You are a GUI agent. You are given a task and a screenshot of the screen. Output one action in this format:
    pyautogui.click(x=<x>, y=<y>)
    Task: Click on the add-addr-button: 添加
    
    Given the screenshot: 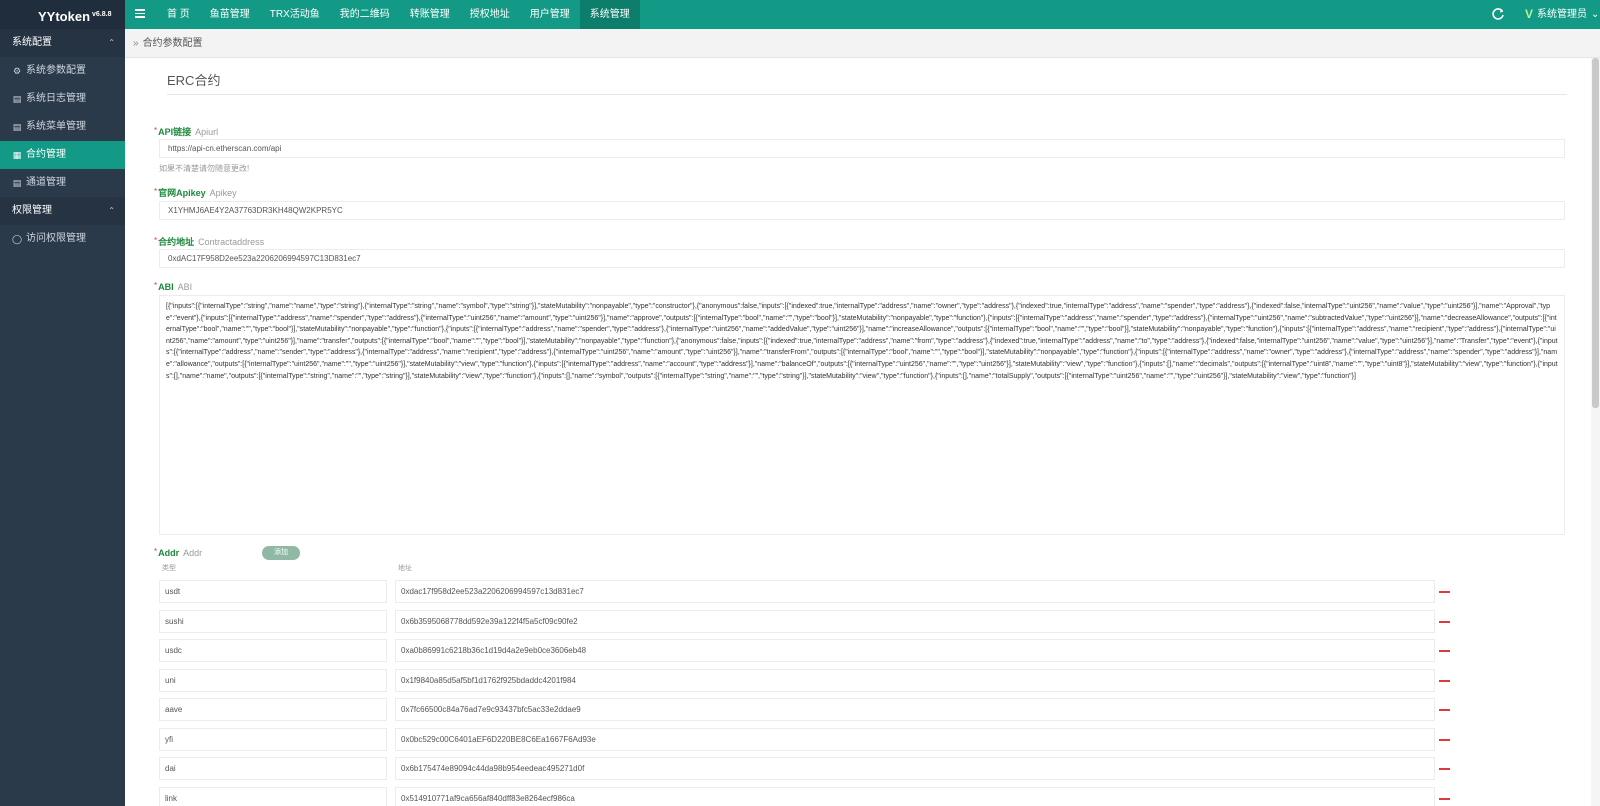 What is the action you would take?
    pyautogui.click(x=281, y=553)
    